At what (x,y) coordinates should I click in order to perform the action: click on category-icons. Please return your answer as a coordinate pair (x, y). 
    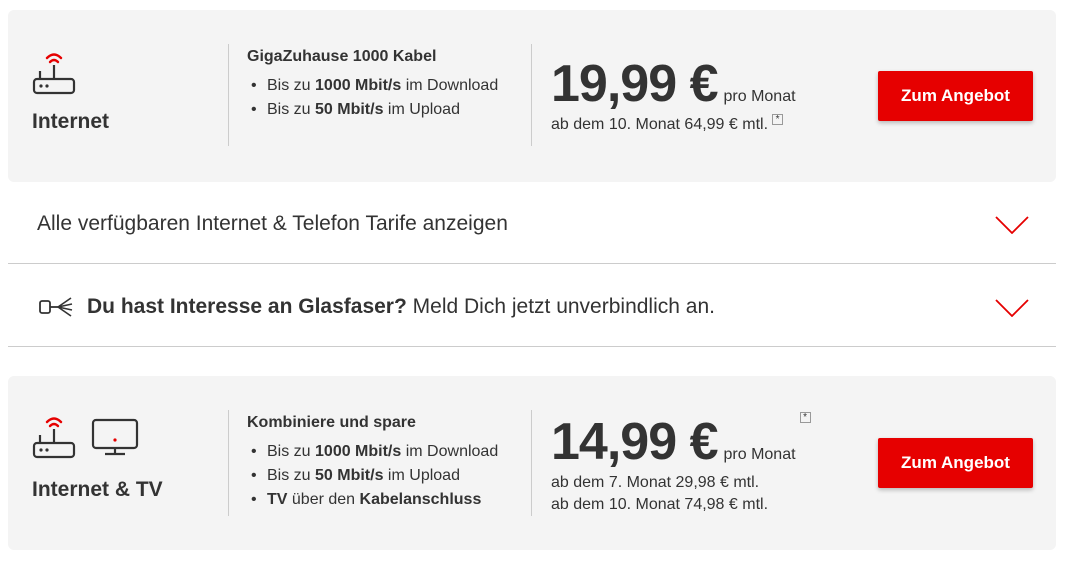
    Looking at the image, I should click on (86, 439).